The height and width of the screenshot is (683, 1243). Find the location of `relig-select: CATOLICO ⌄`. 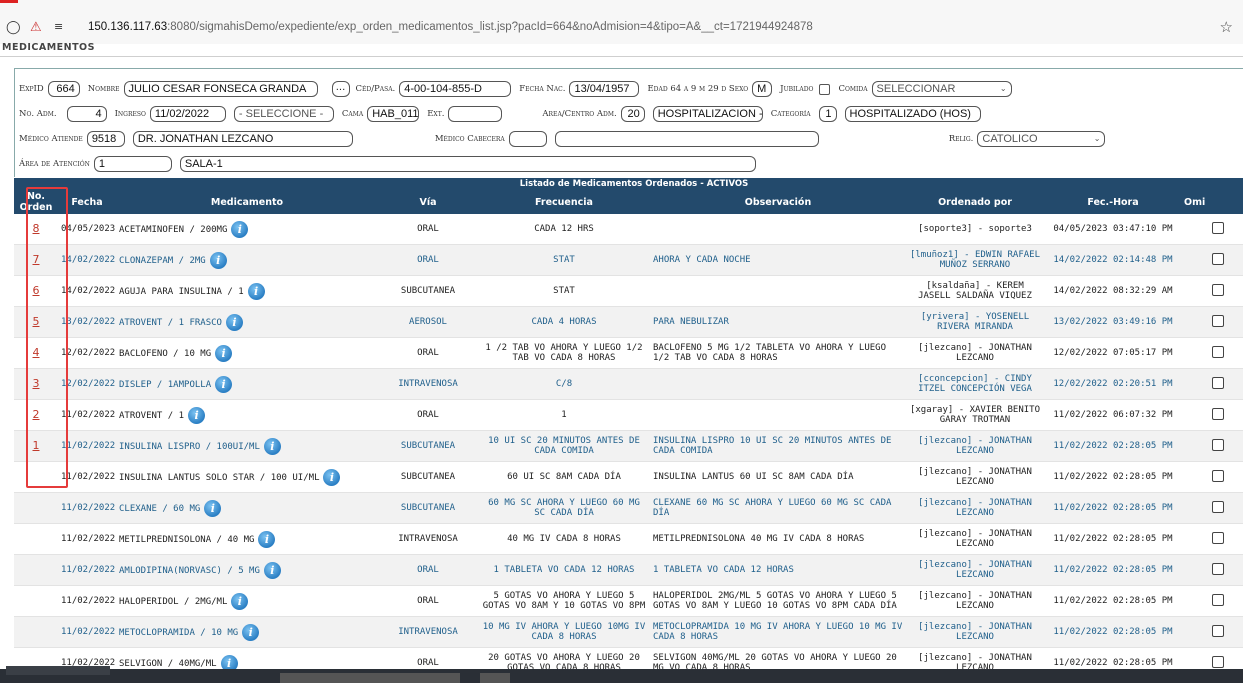

relig-select: CATOLICO ⌄ is located at coordinates (1041, 139).